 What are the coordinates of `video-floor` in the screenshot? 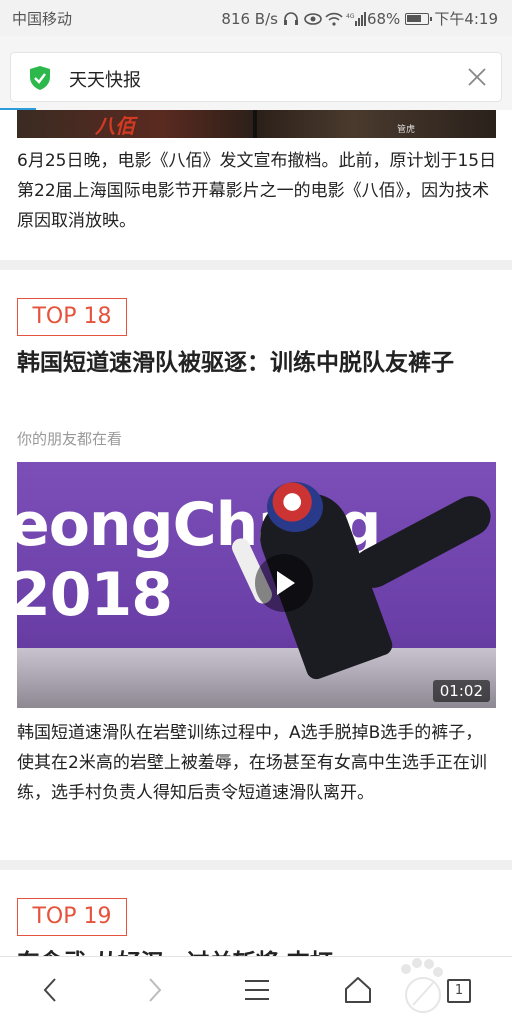 It's located at (256, 678).